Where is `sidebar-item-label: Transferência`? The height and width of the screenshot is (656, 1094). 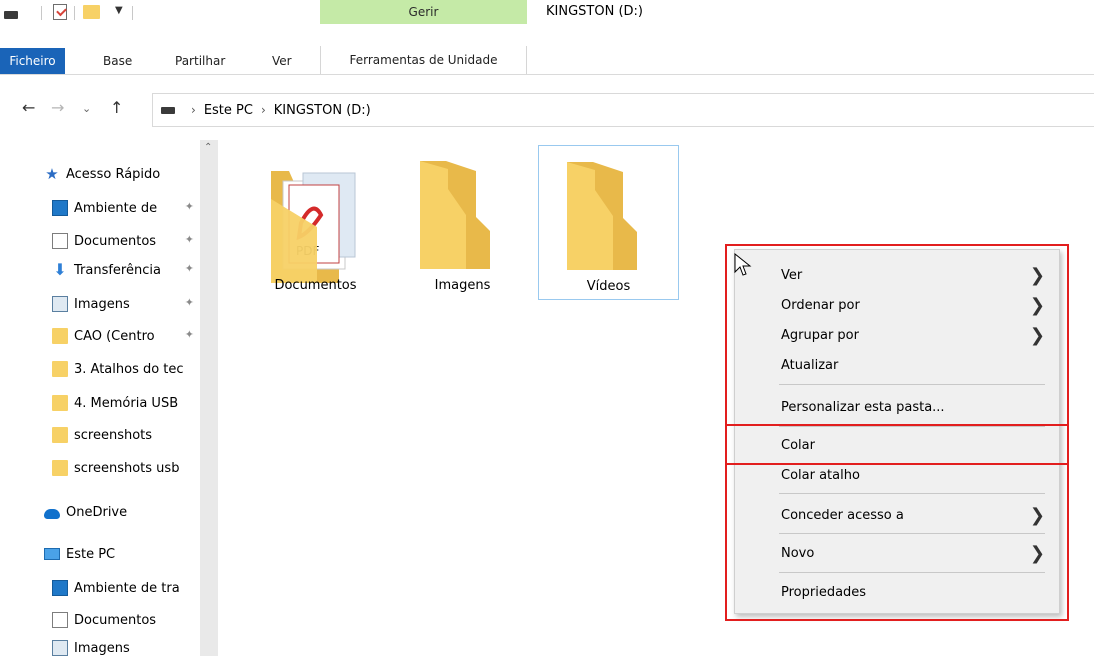 sidebar-item-label: Transferência is located at coordinates (117, 270).